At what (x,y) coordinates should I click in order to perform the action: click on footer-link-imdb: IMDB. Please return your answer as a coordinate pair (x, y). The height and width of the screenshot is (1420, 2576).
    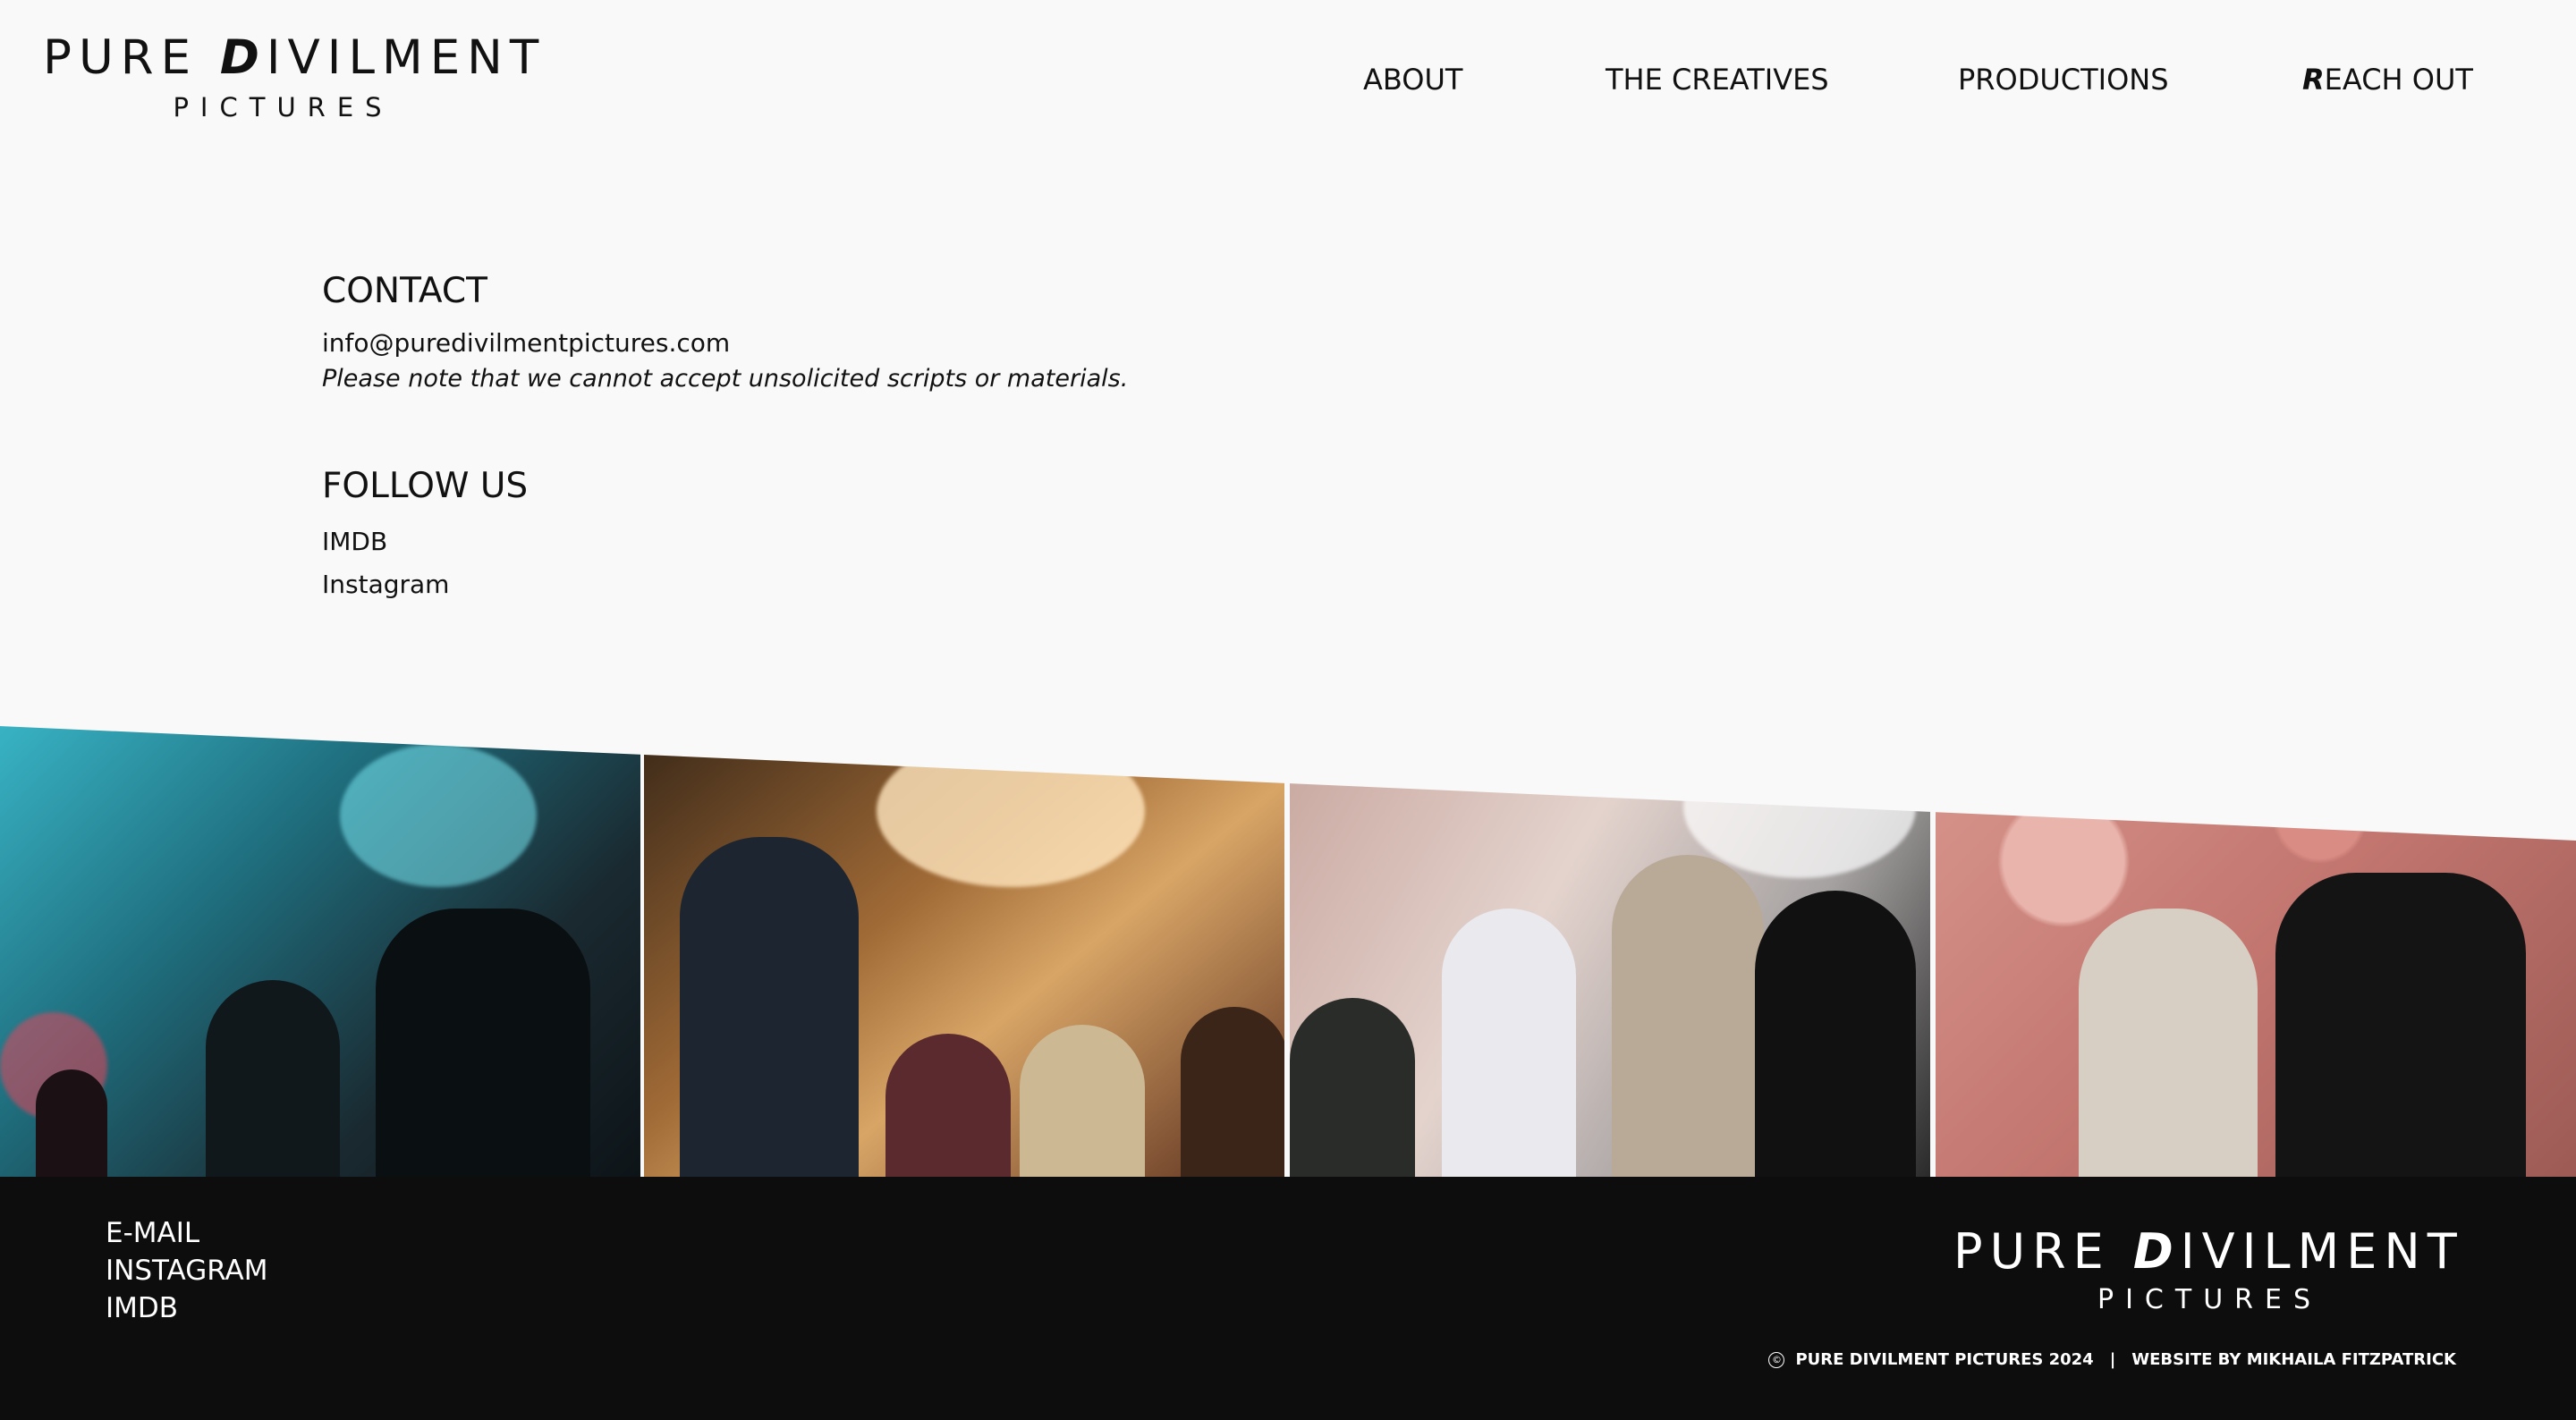
    Looking at the image, I should click on (186, 1308).